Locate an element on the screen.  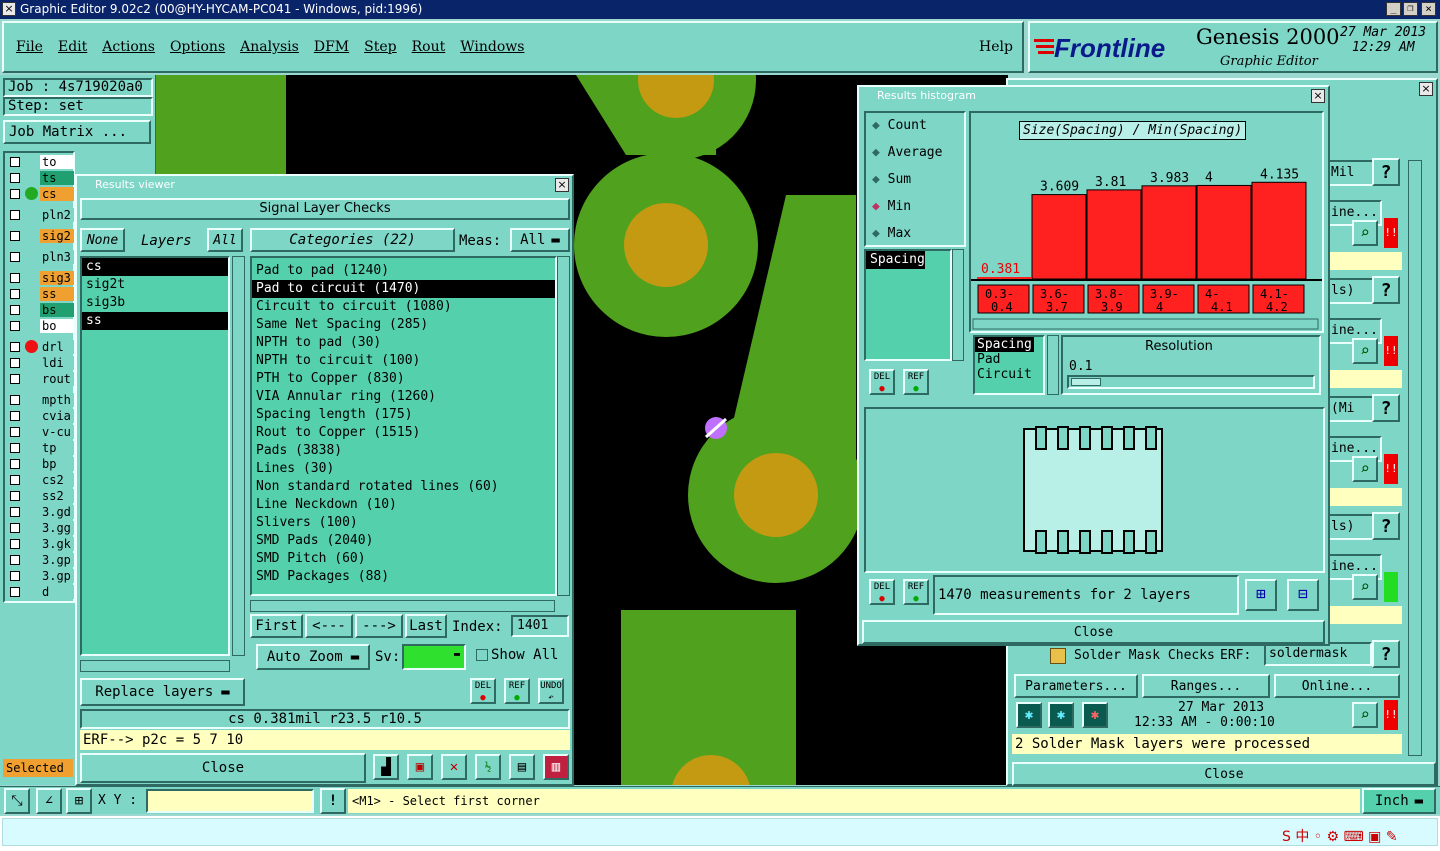
stop-icon: ✱ is located at coordinates (1095, 715).